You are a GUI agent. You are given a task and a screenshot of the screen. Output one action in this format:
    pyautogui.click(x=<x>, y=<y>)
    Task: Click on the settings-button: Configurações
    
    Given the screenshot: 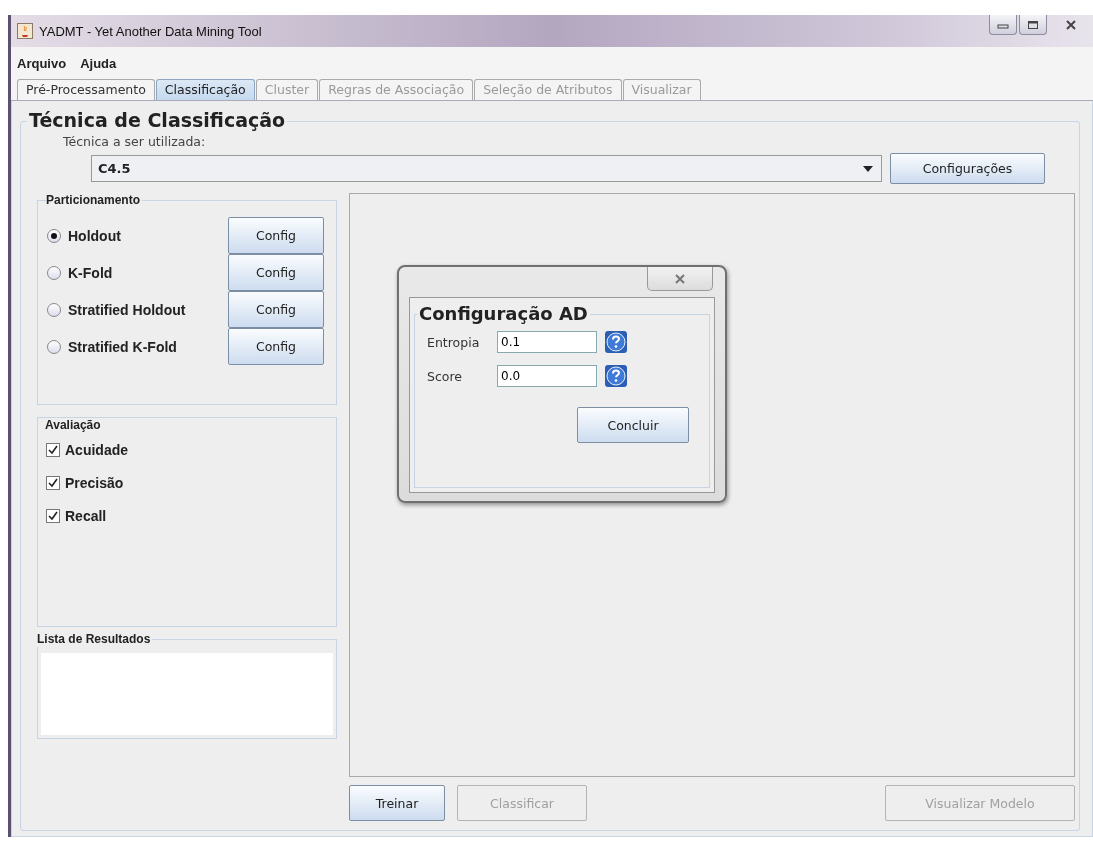 What is the action you would take?
    pyautogui.click(x=967, y=168)
    